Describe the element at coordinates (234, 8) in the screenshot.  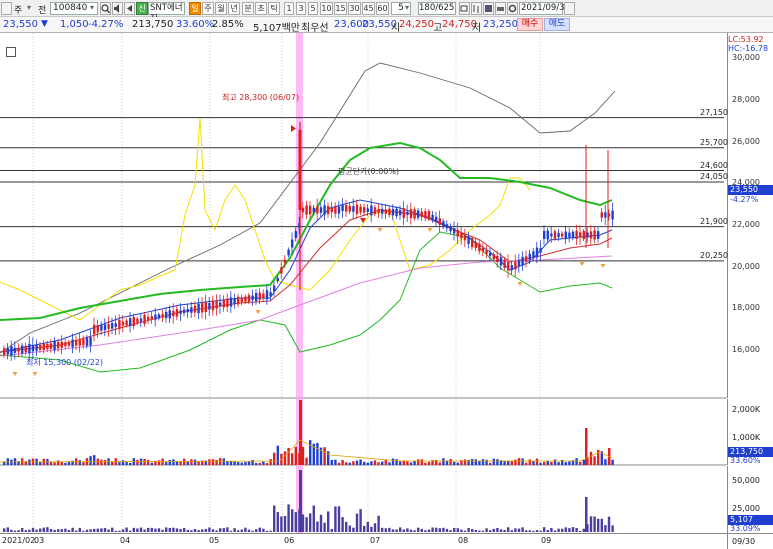
I see `period-year-button: 년` at that location.